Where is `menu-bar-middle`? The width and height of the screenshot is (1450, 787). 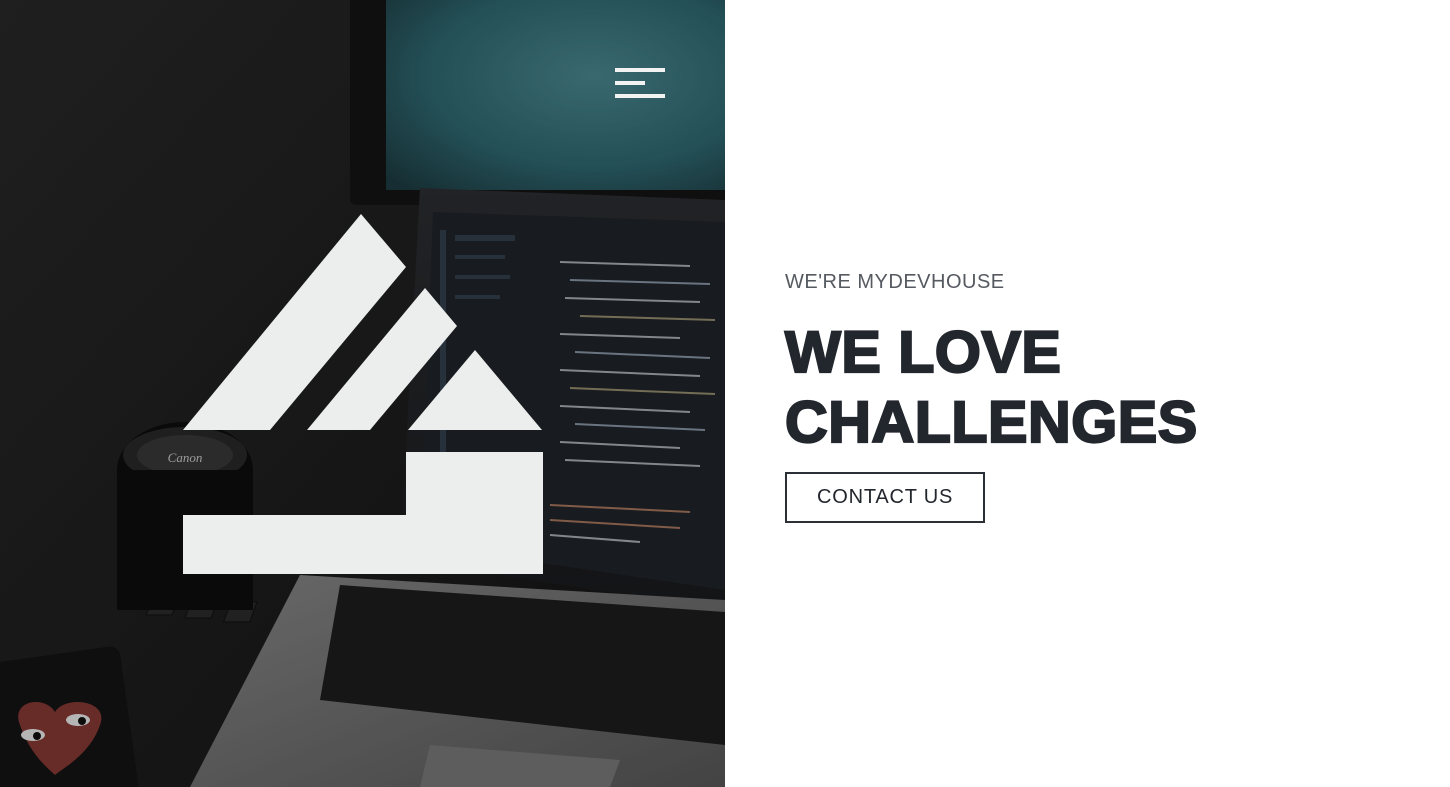
menu-bar-middle is located at coordinates (630, 83).